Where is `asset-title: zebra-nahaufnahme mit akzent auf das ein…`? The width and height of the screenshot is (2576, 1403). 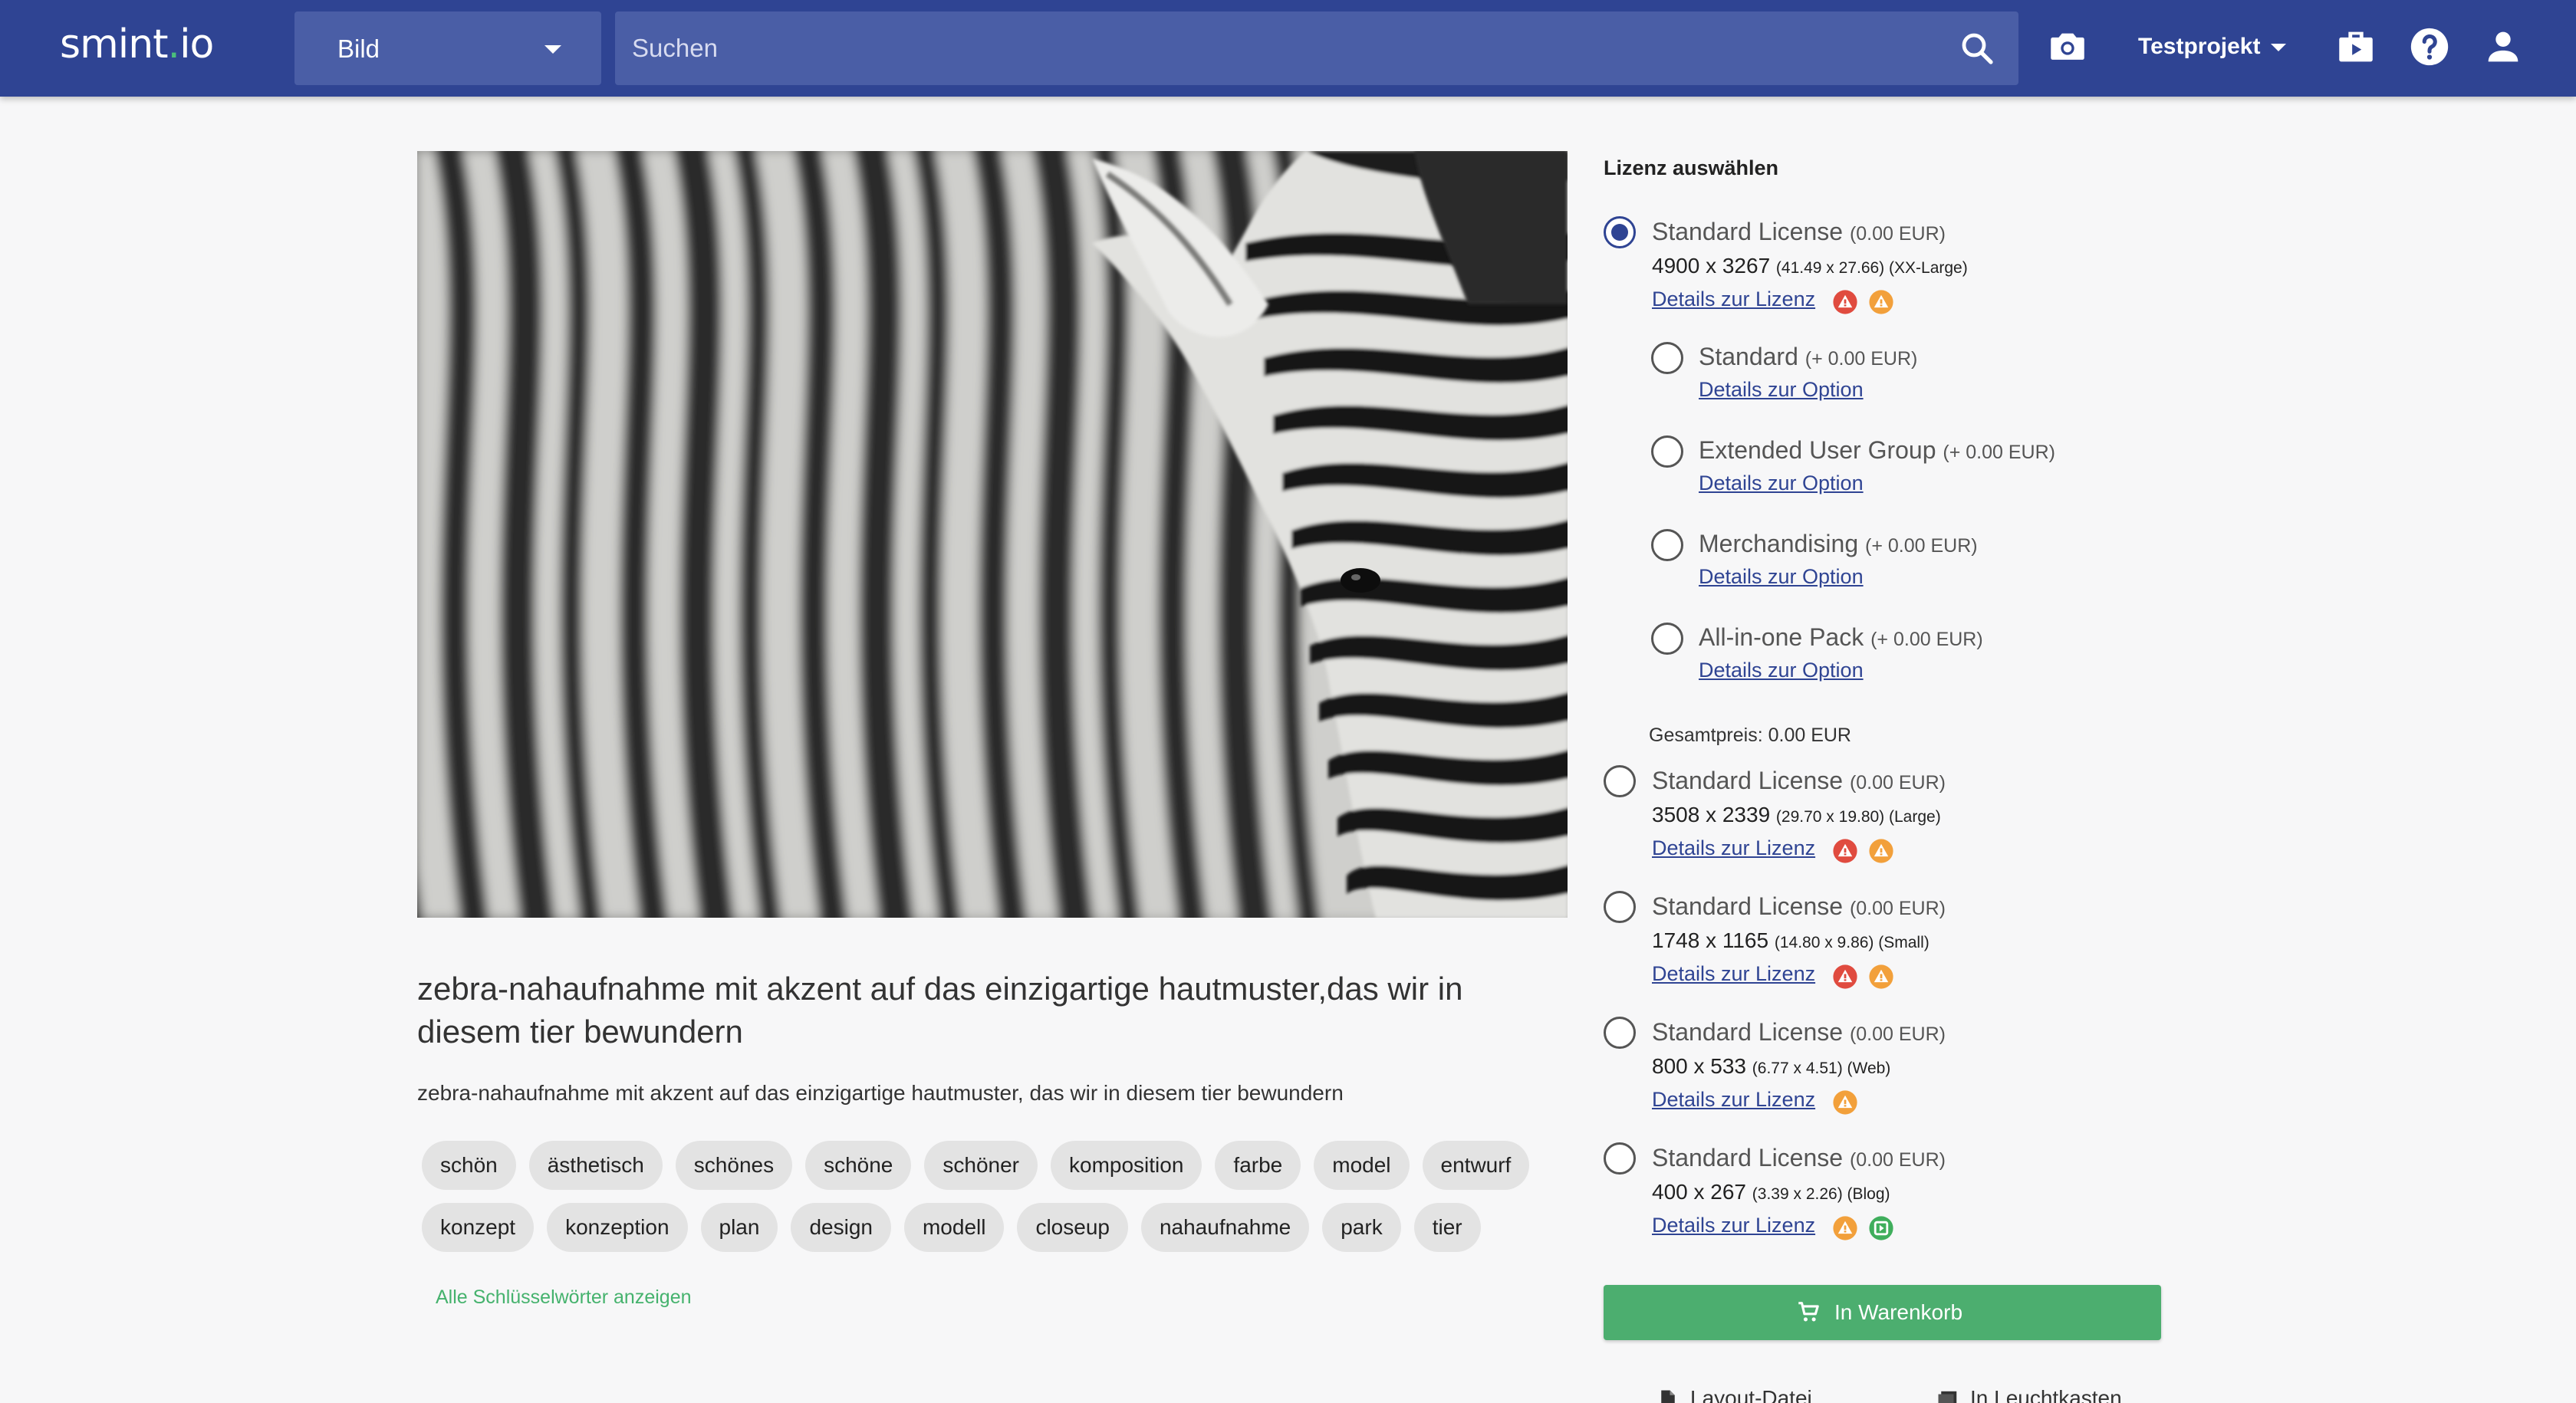
asset-title: zebra-nahaufnahme mit akzent auf das ein… is located at coordinates (940, 1010).